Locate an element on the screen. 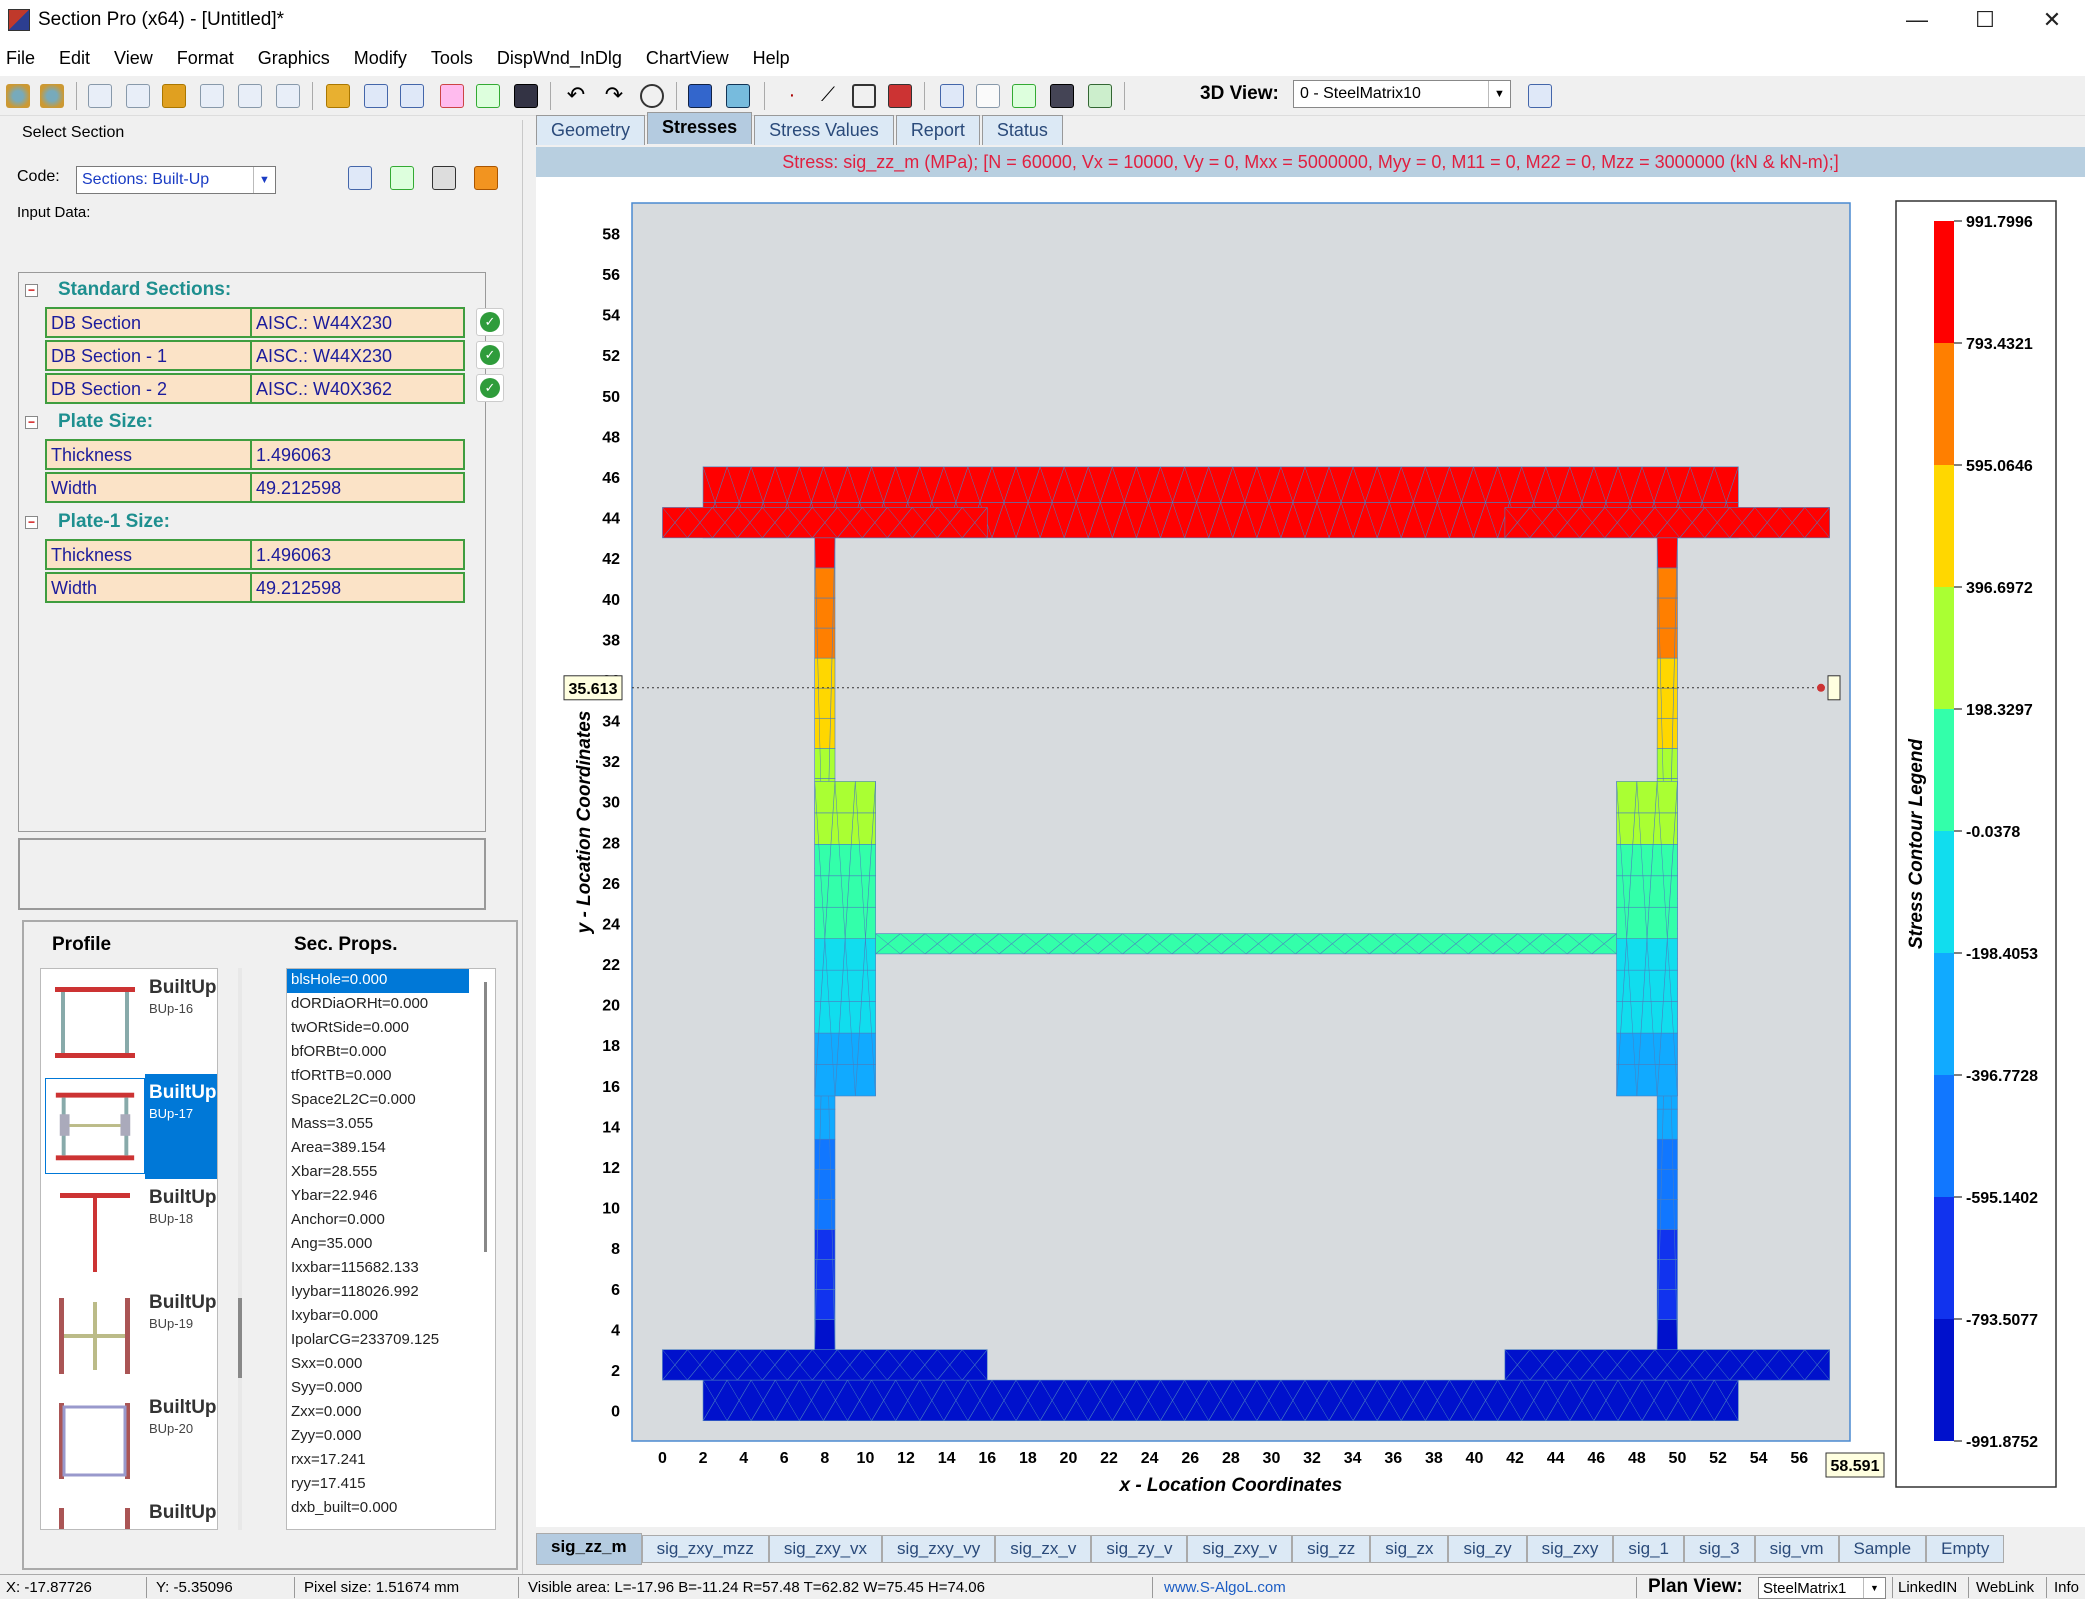 The image size is (2085, 1599). secprop-item: IpolarCG=233709.125 is located at coordinates (391, 1341).